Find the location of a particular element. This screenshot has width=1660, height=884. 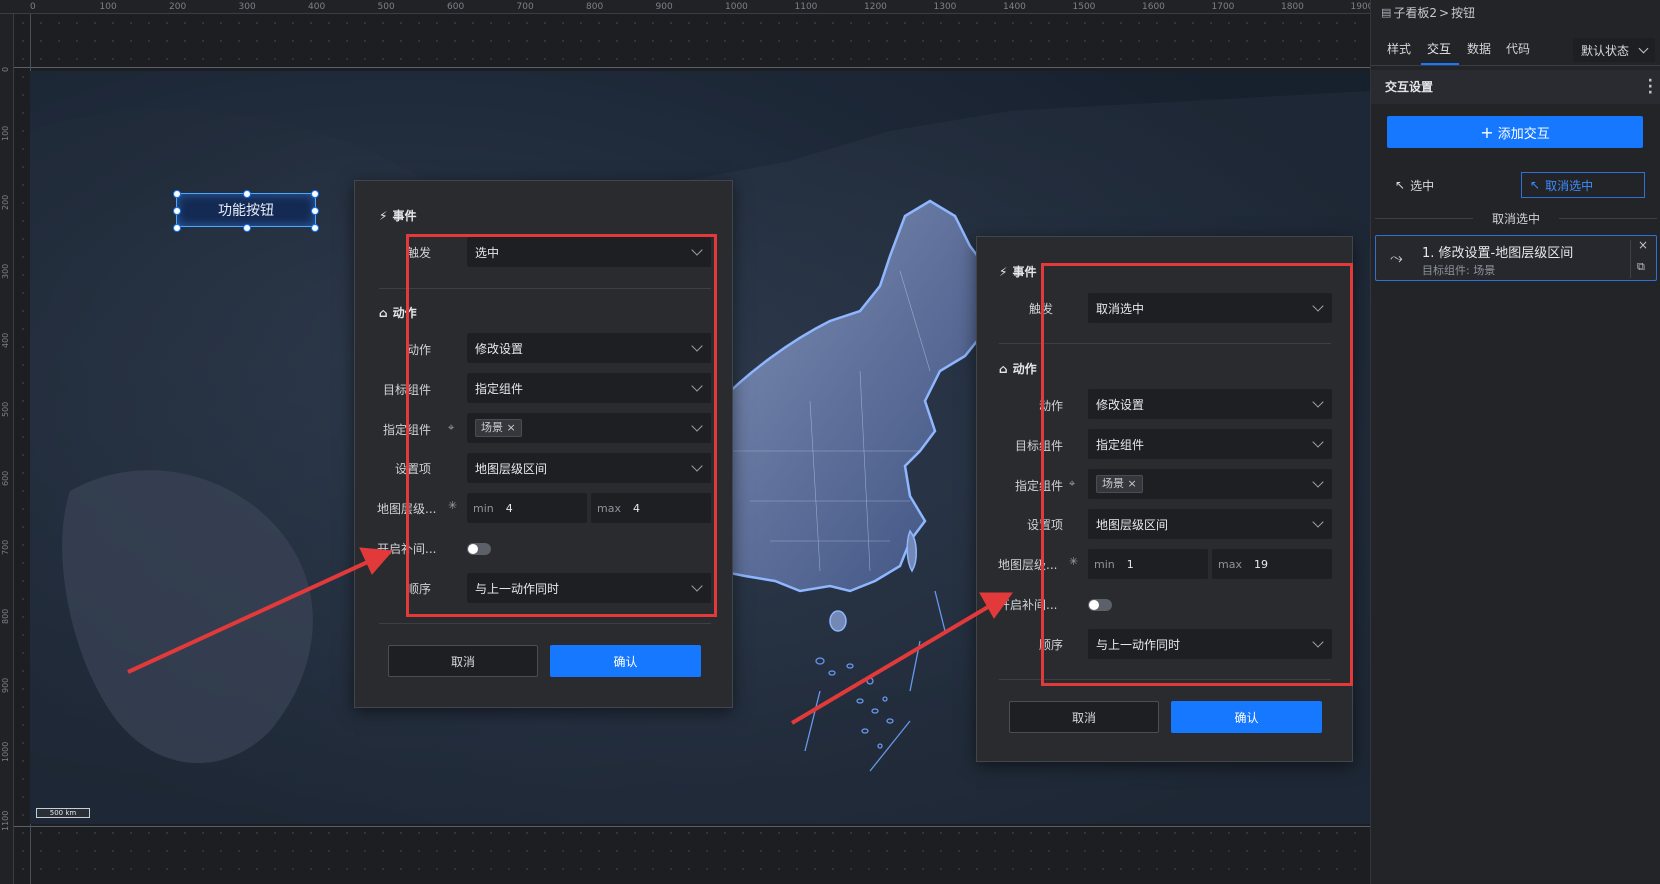

option-selected: ↖ 选中 is located at coordinates (1445, 185).